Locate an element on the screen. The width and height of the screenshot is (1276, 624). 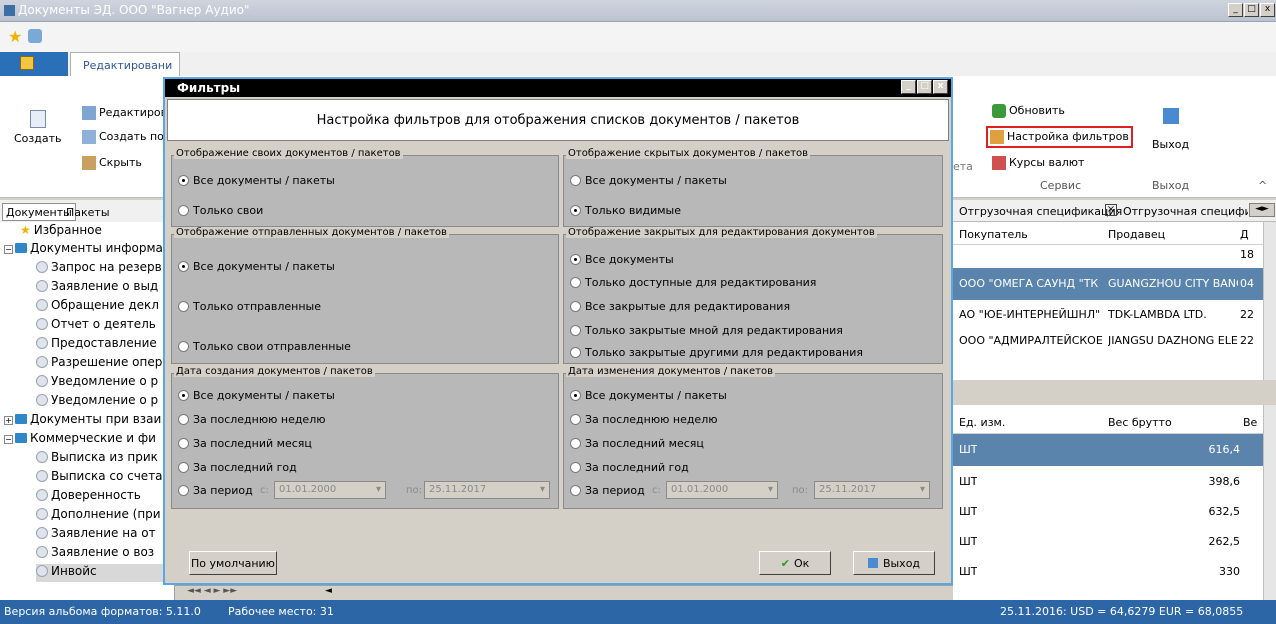
window-title: Документы ЭД. ООО "Вагнер Аудио" is located at coordinates (134, 10).